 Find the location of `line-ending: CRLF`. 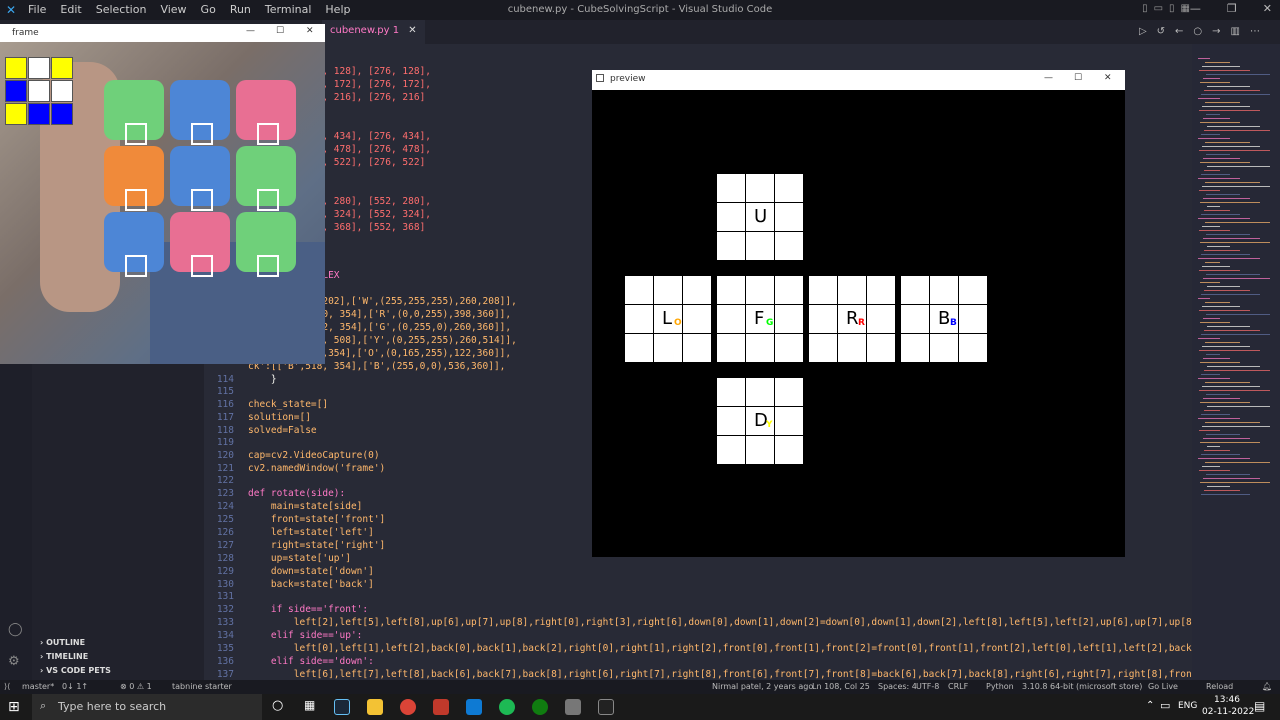

line-ending: CRLF is located at coordinates (958, 686).